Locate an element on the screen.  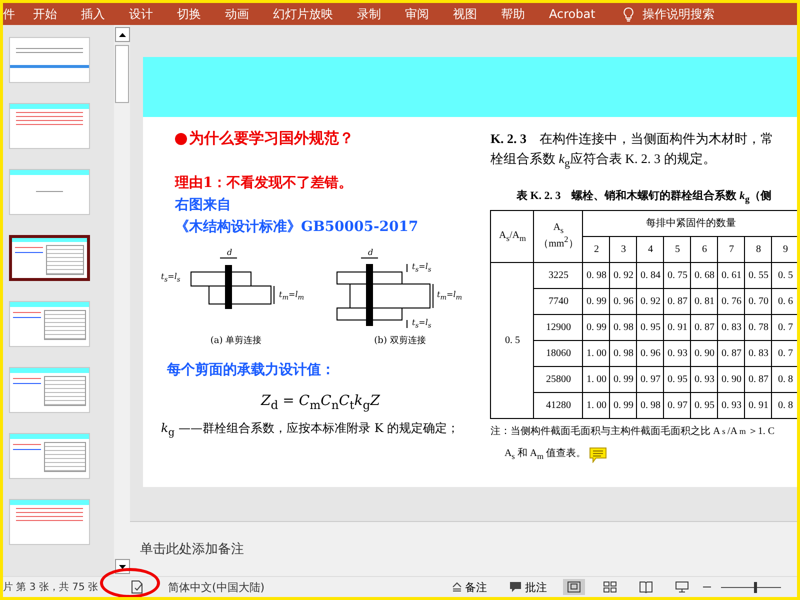
table-cell: 0. 55 is located at coordinates (758, 275).